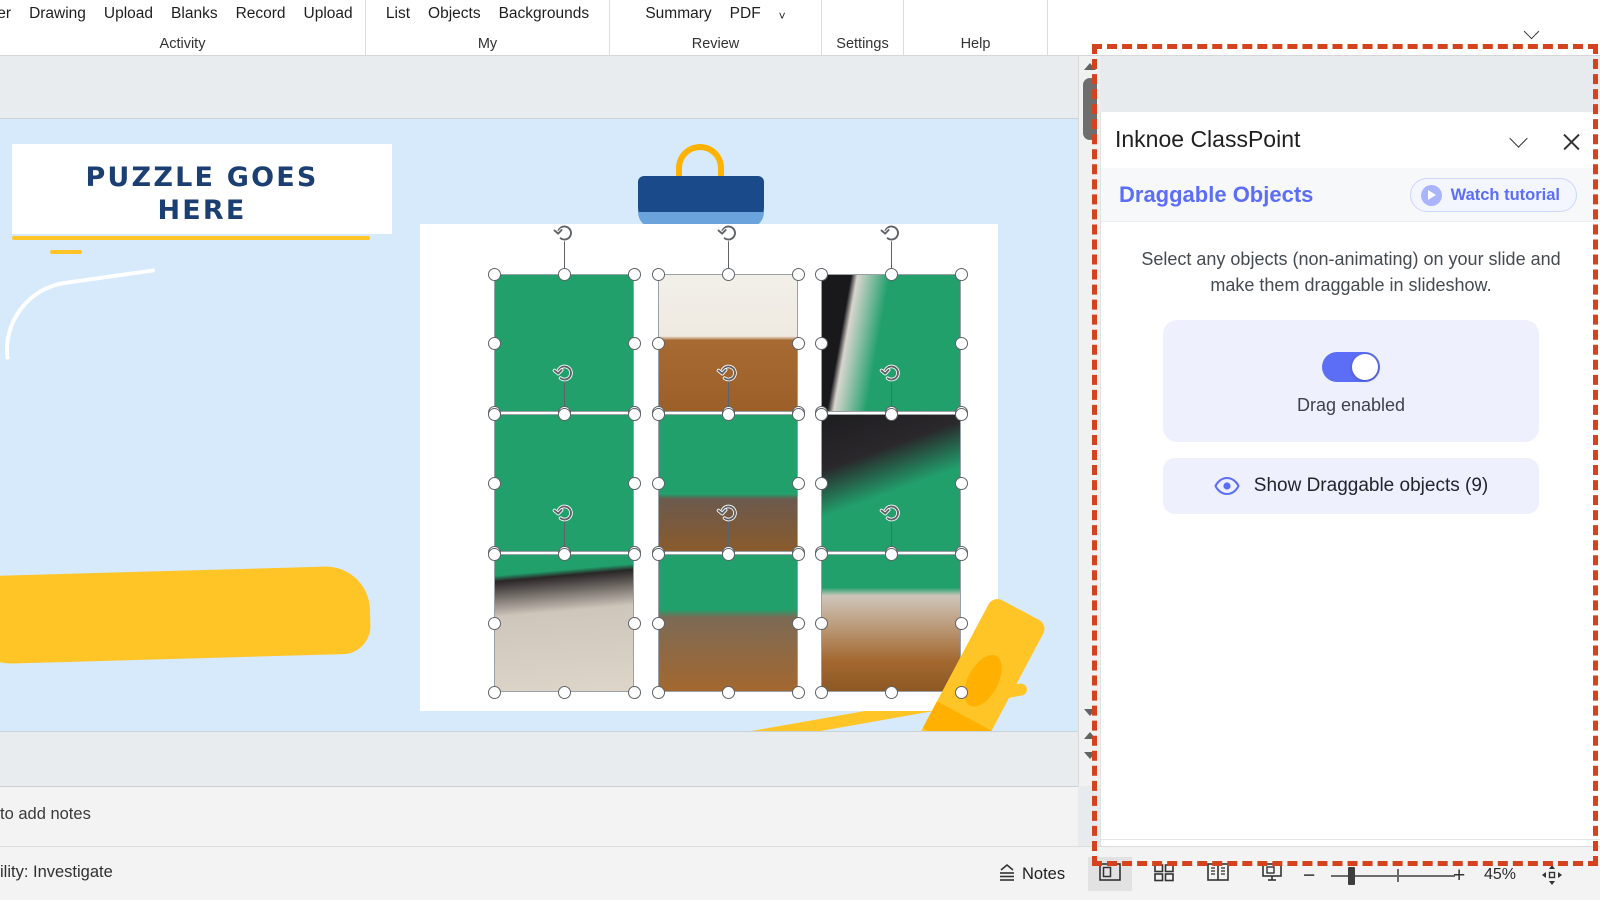 The width and height of the screenshot is (1600, 900). I want to click on drag-enabled-toggle, so click(1351, 367).